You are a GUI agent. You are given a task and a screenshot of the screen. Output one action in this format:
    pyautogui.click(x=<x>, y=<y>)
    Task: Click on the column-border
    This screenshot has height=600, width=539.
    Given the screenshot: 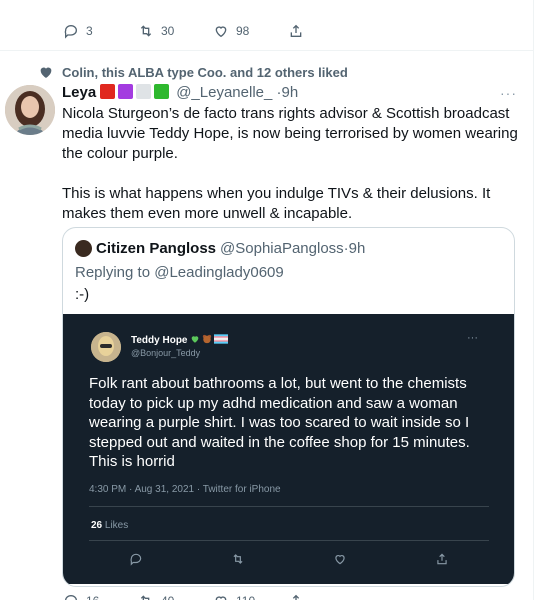 What is the action you would take?
    pyautogui.click(x=533, y=300)
    